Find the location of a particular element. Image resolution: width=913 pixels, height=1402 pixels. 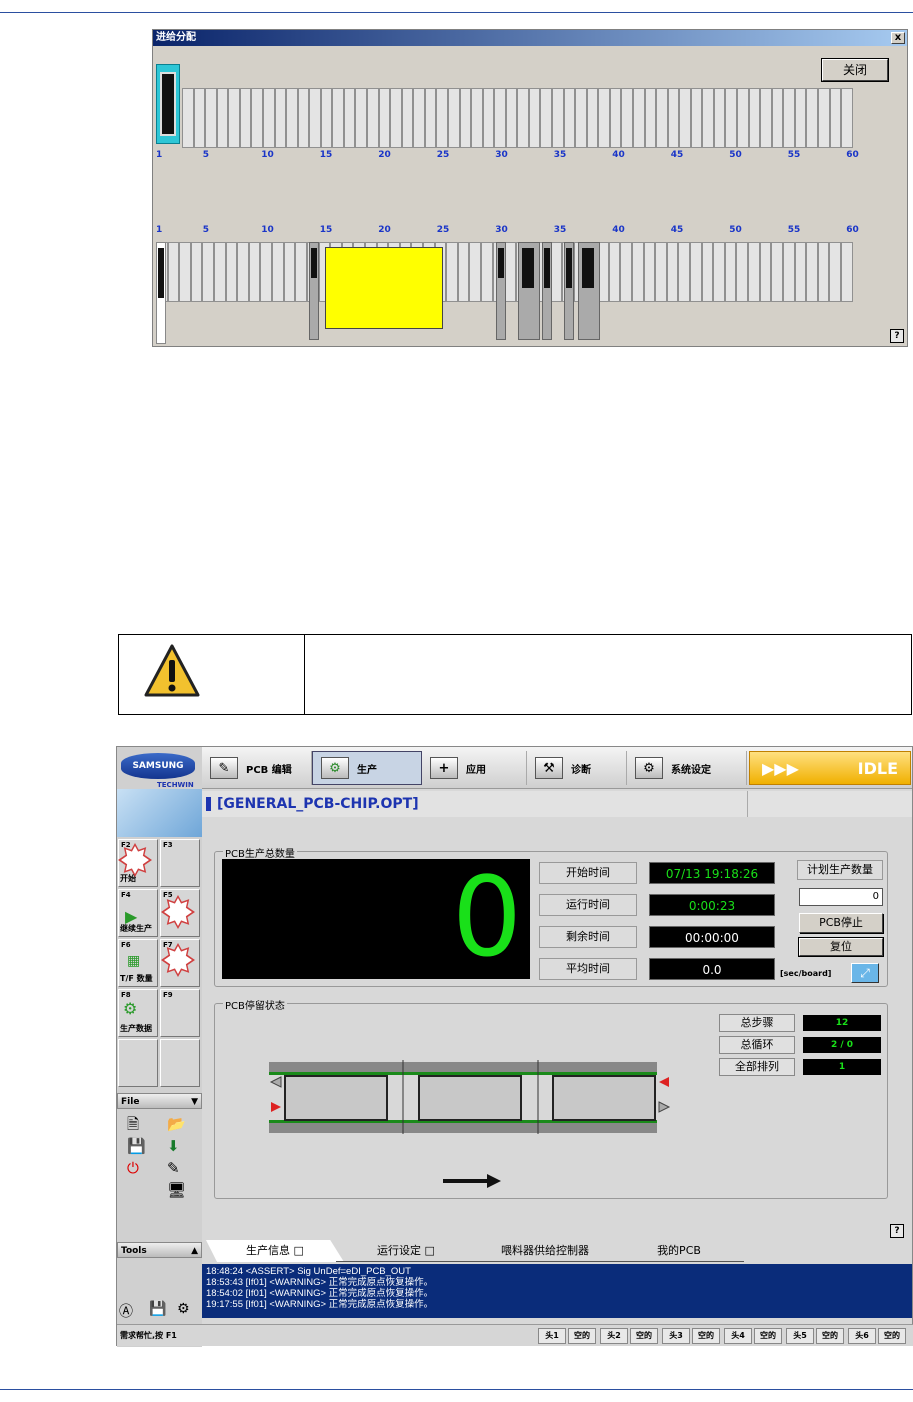

language-icon: Ⓐ is located at coordinates (126, 1311).